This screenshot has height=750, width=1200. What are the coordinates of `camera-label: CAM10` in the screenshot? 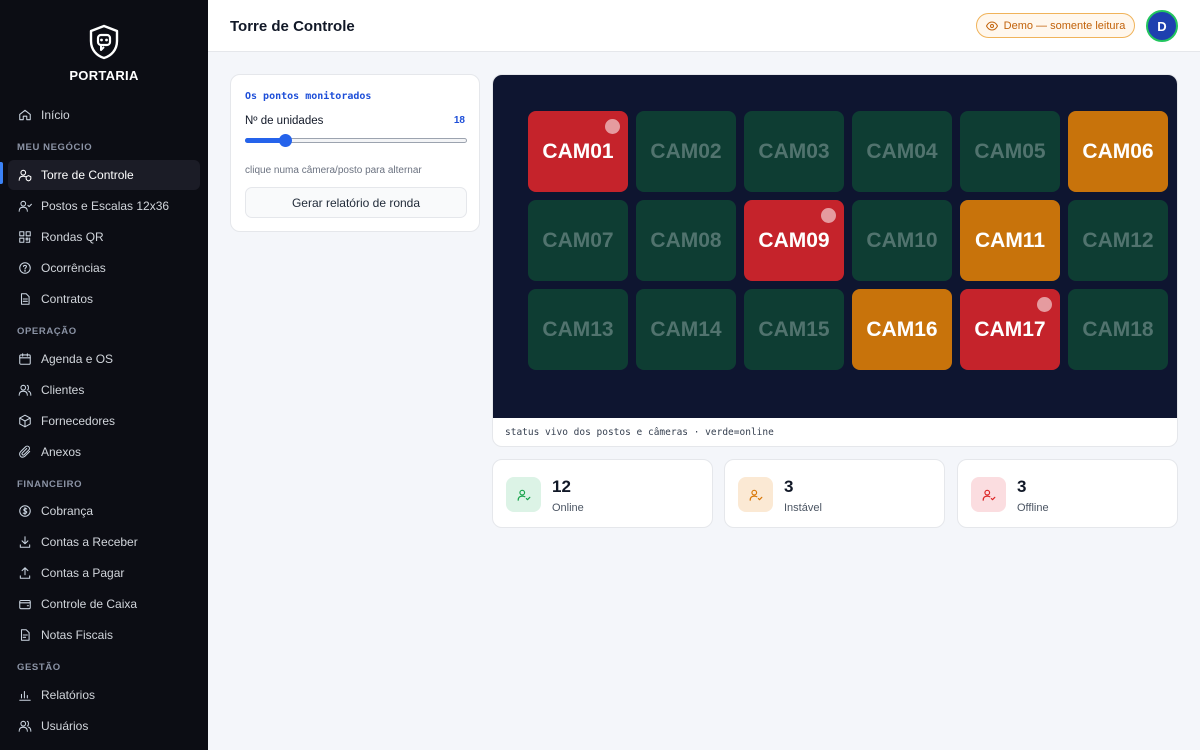 It's located at (902, 240).